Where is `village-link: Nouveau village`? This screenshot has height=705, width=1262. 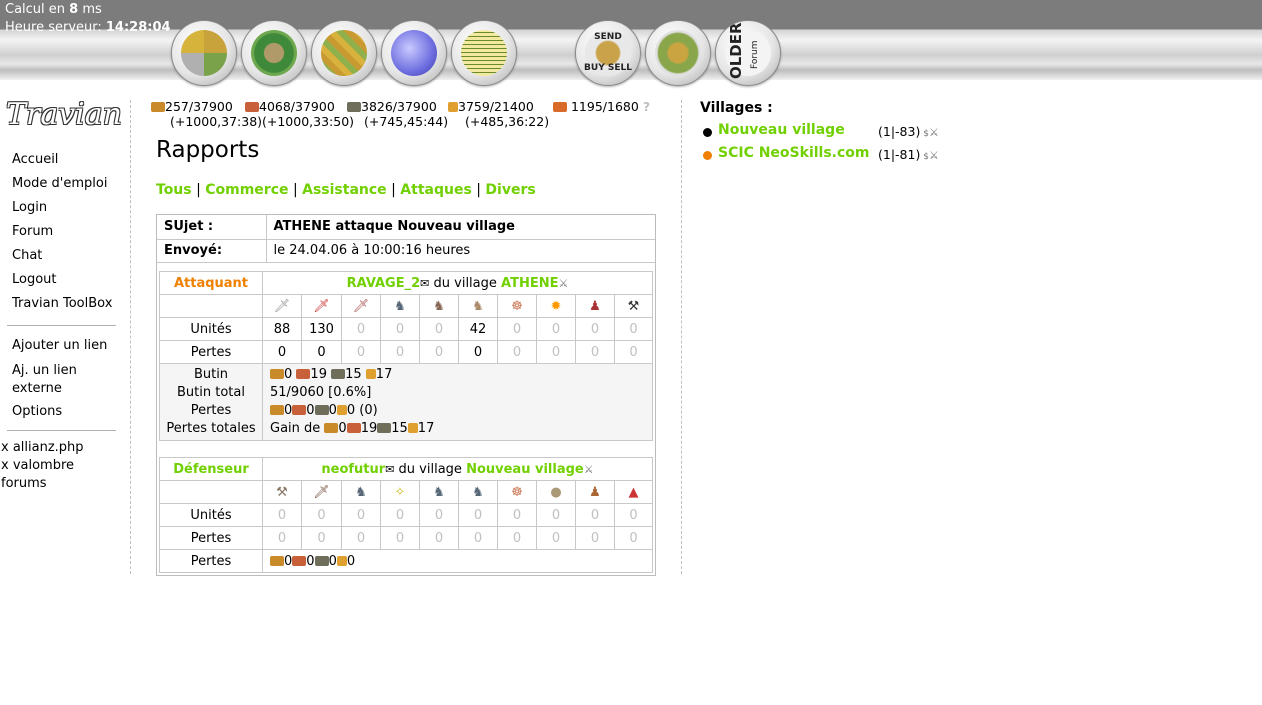 village-link: Nouveau village is located at coordinates (781, 130).